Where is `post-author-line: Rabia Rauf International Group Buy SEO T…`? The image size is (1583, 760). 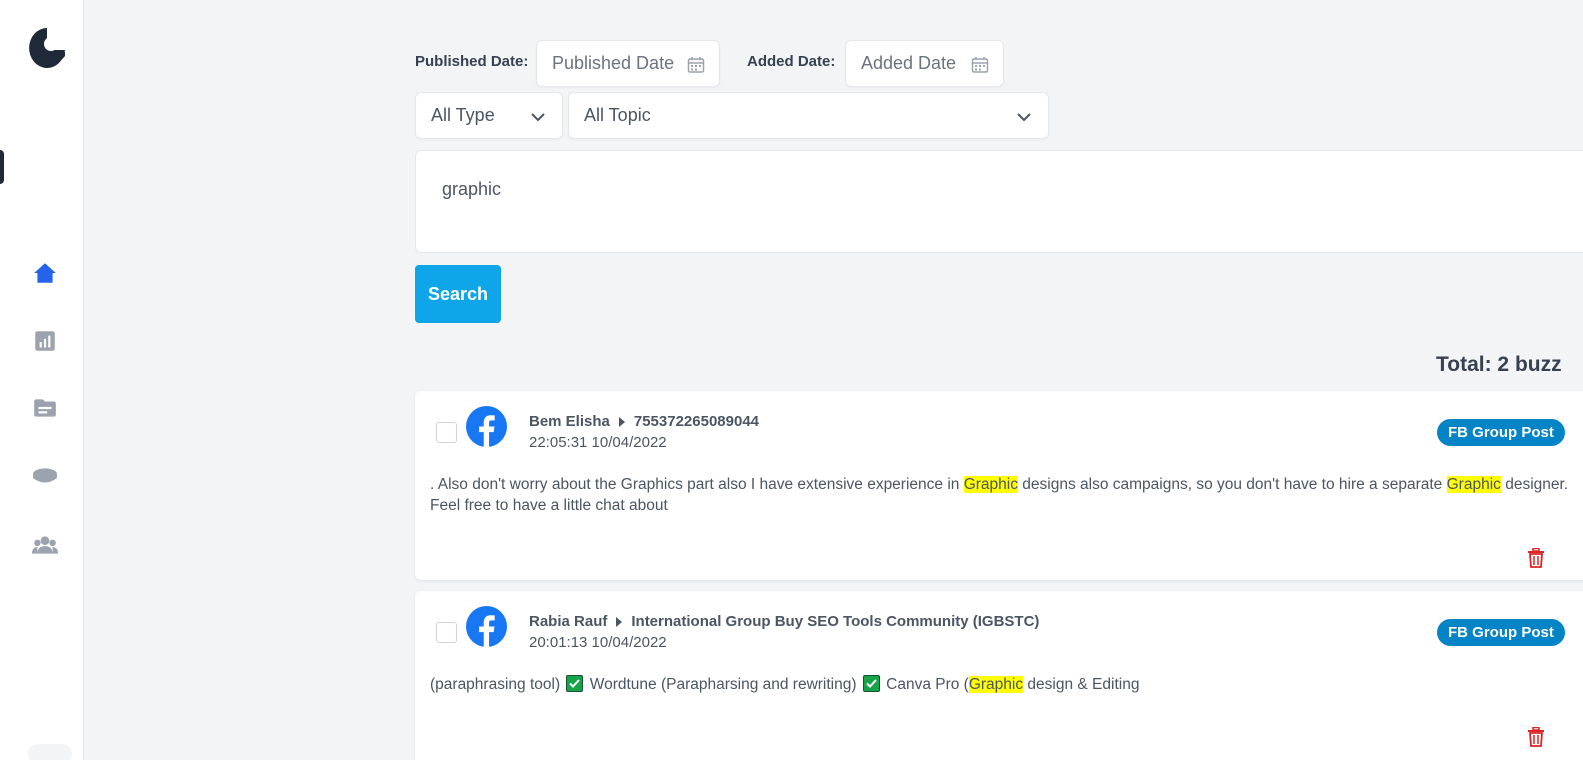
post-author-line: Rabia Rauf International Group Buy SEO T… is located at coordinates (784, 621).